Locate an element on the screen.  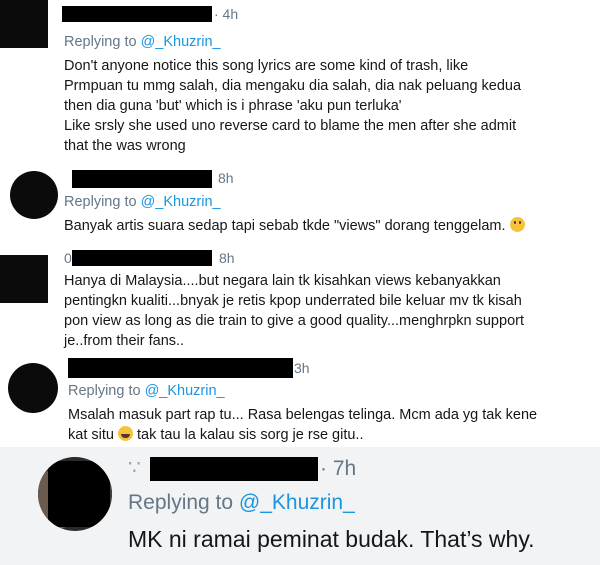
timestamp: 3h is located at coordinates (302, 368).